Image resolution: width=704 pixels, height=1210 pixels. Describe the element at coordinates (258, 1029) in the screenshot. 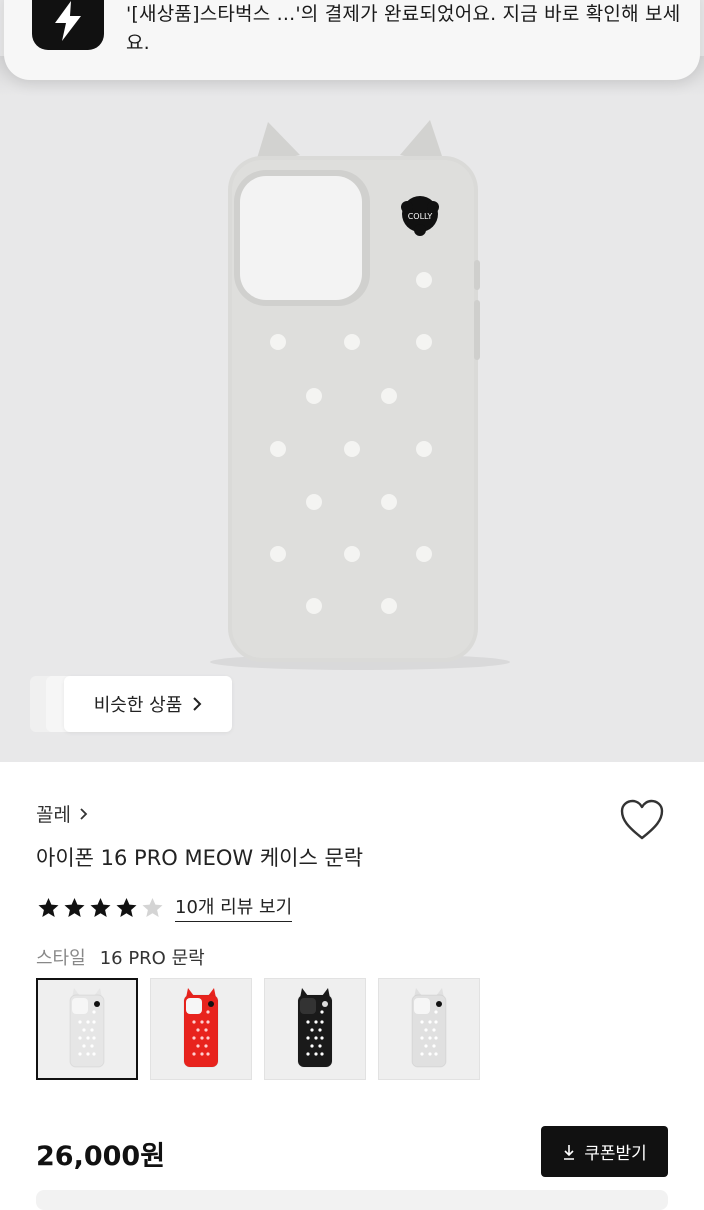

I see `style-thumbnails` at that location.